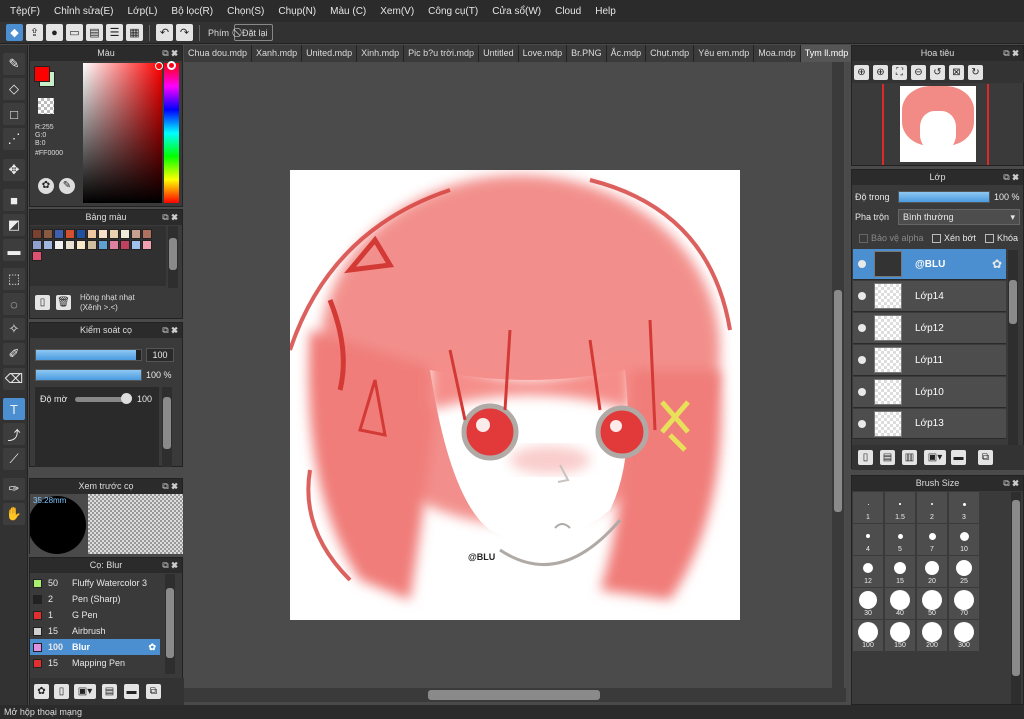  I want to click on canvas-vertical-scrollbar, so click(838, 375).